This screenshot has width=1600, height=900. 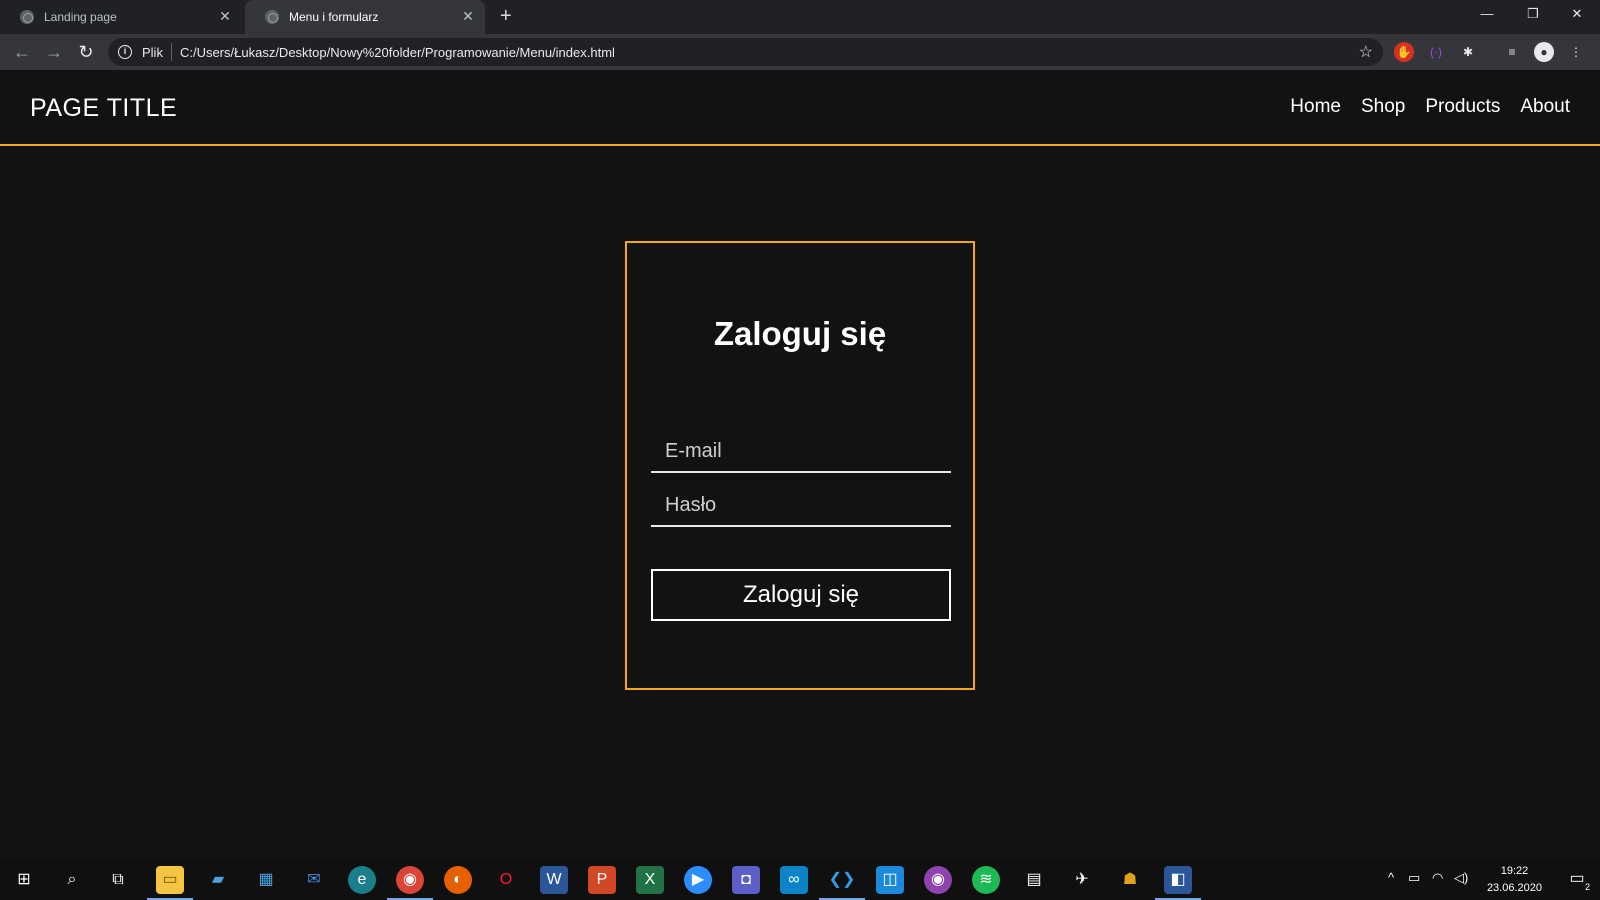 What do you see at coordinates (746, 880) in the screenshot?
I see `app-icon: ◘` at bounding box center [746, 880].